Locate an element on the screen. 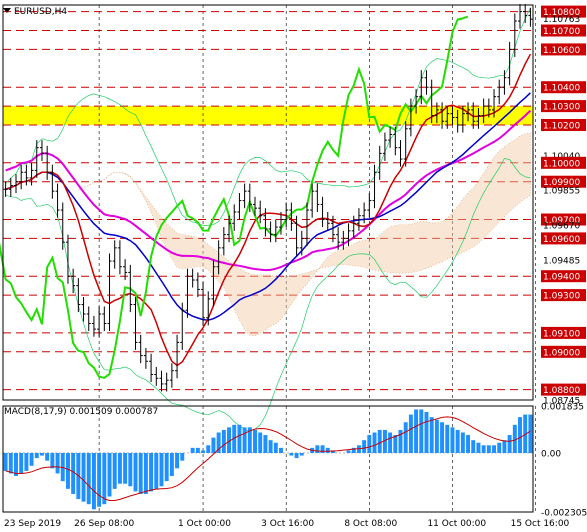 The width and height of the screenshot is (587, 532). price-tick-label: 1.09855 is located at coordinates (561, 192).